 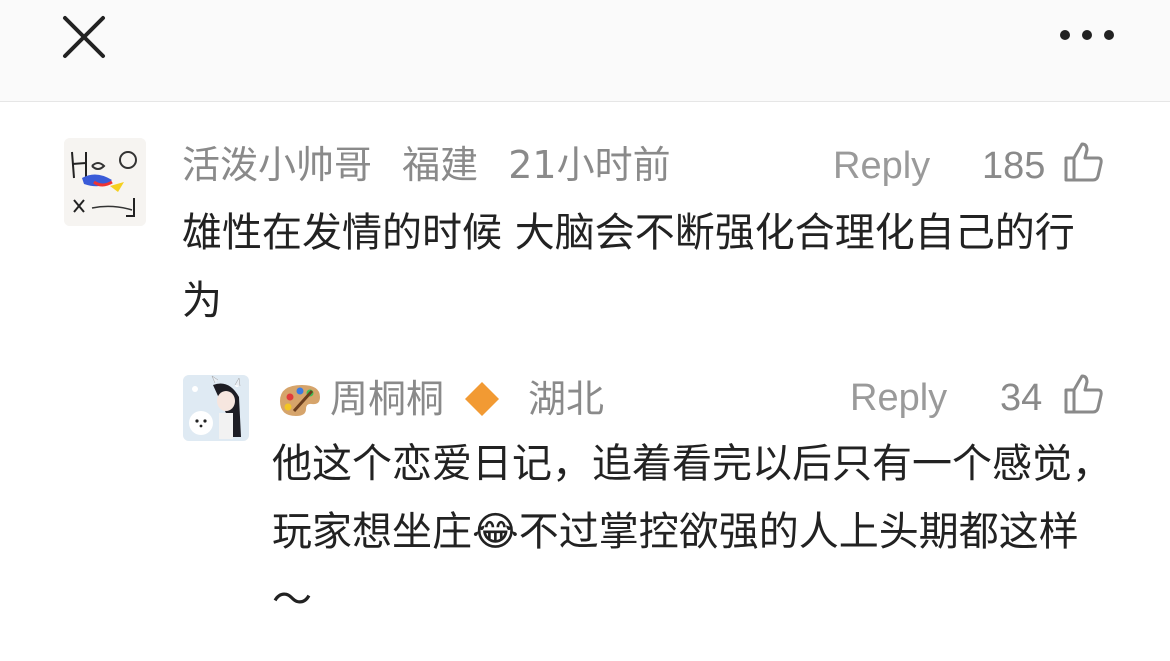 What do you see at coordinates (448, 399) in the screenshot?
I see `comment-meta: 周桐桐 湖北` at bounding box center [448, 399].